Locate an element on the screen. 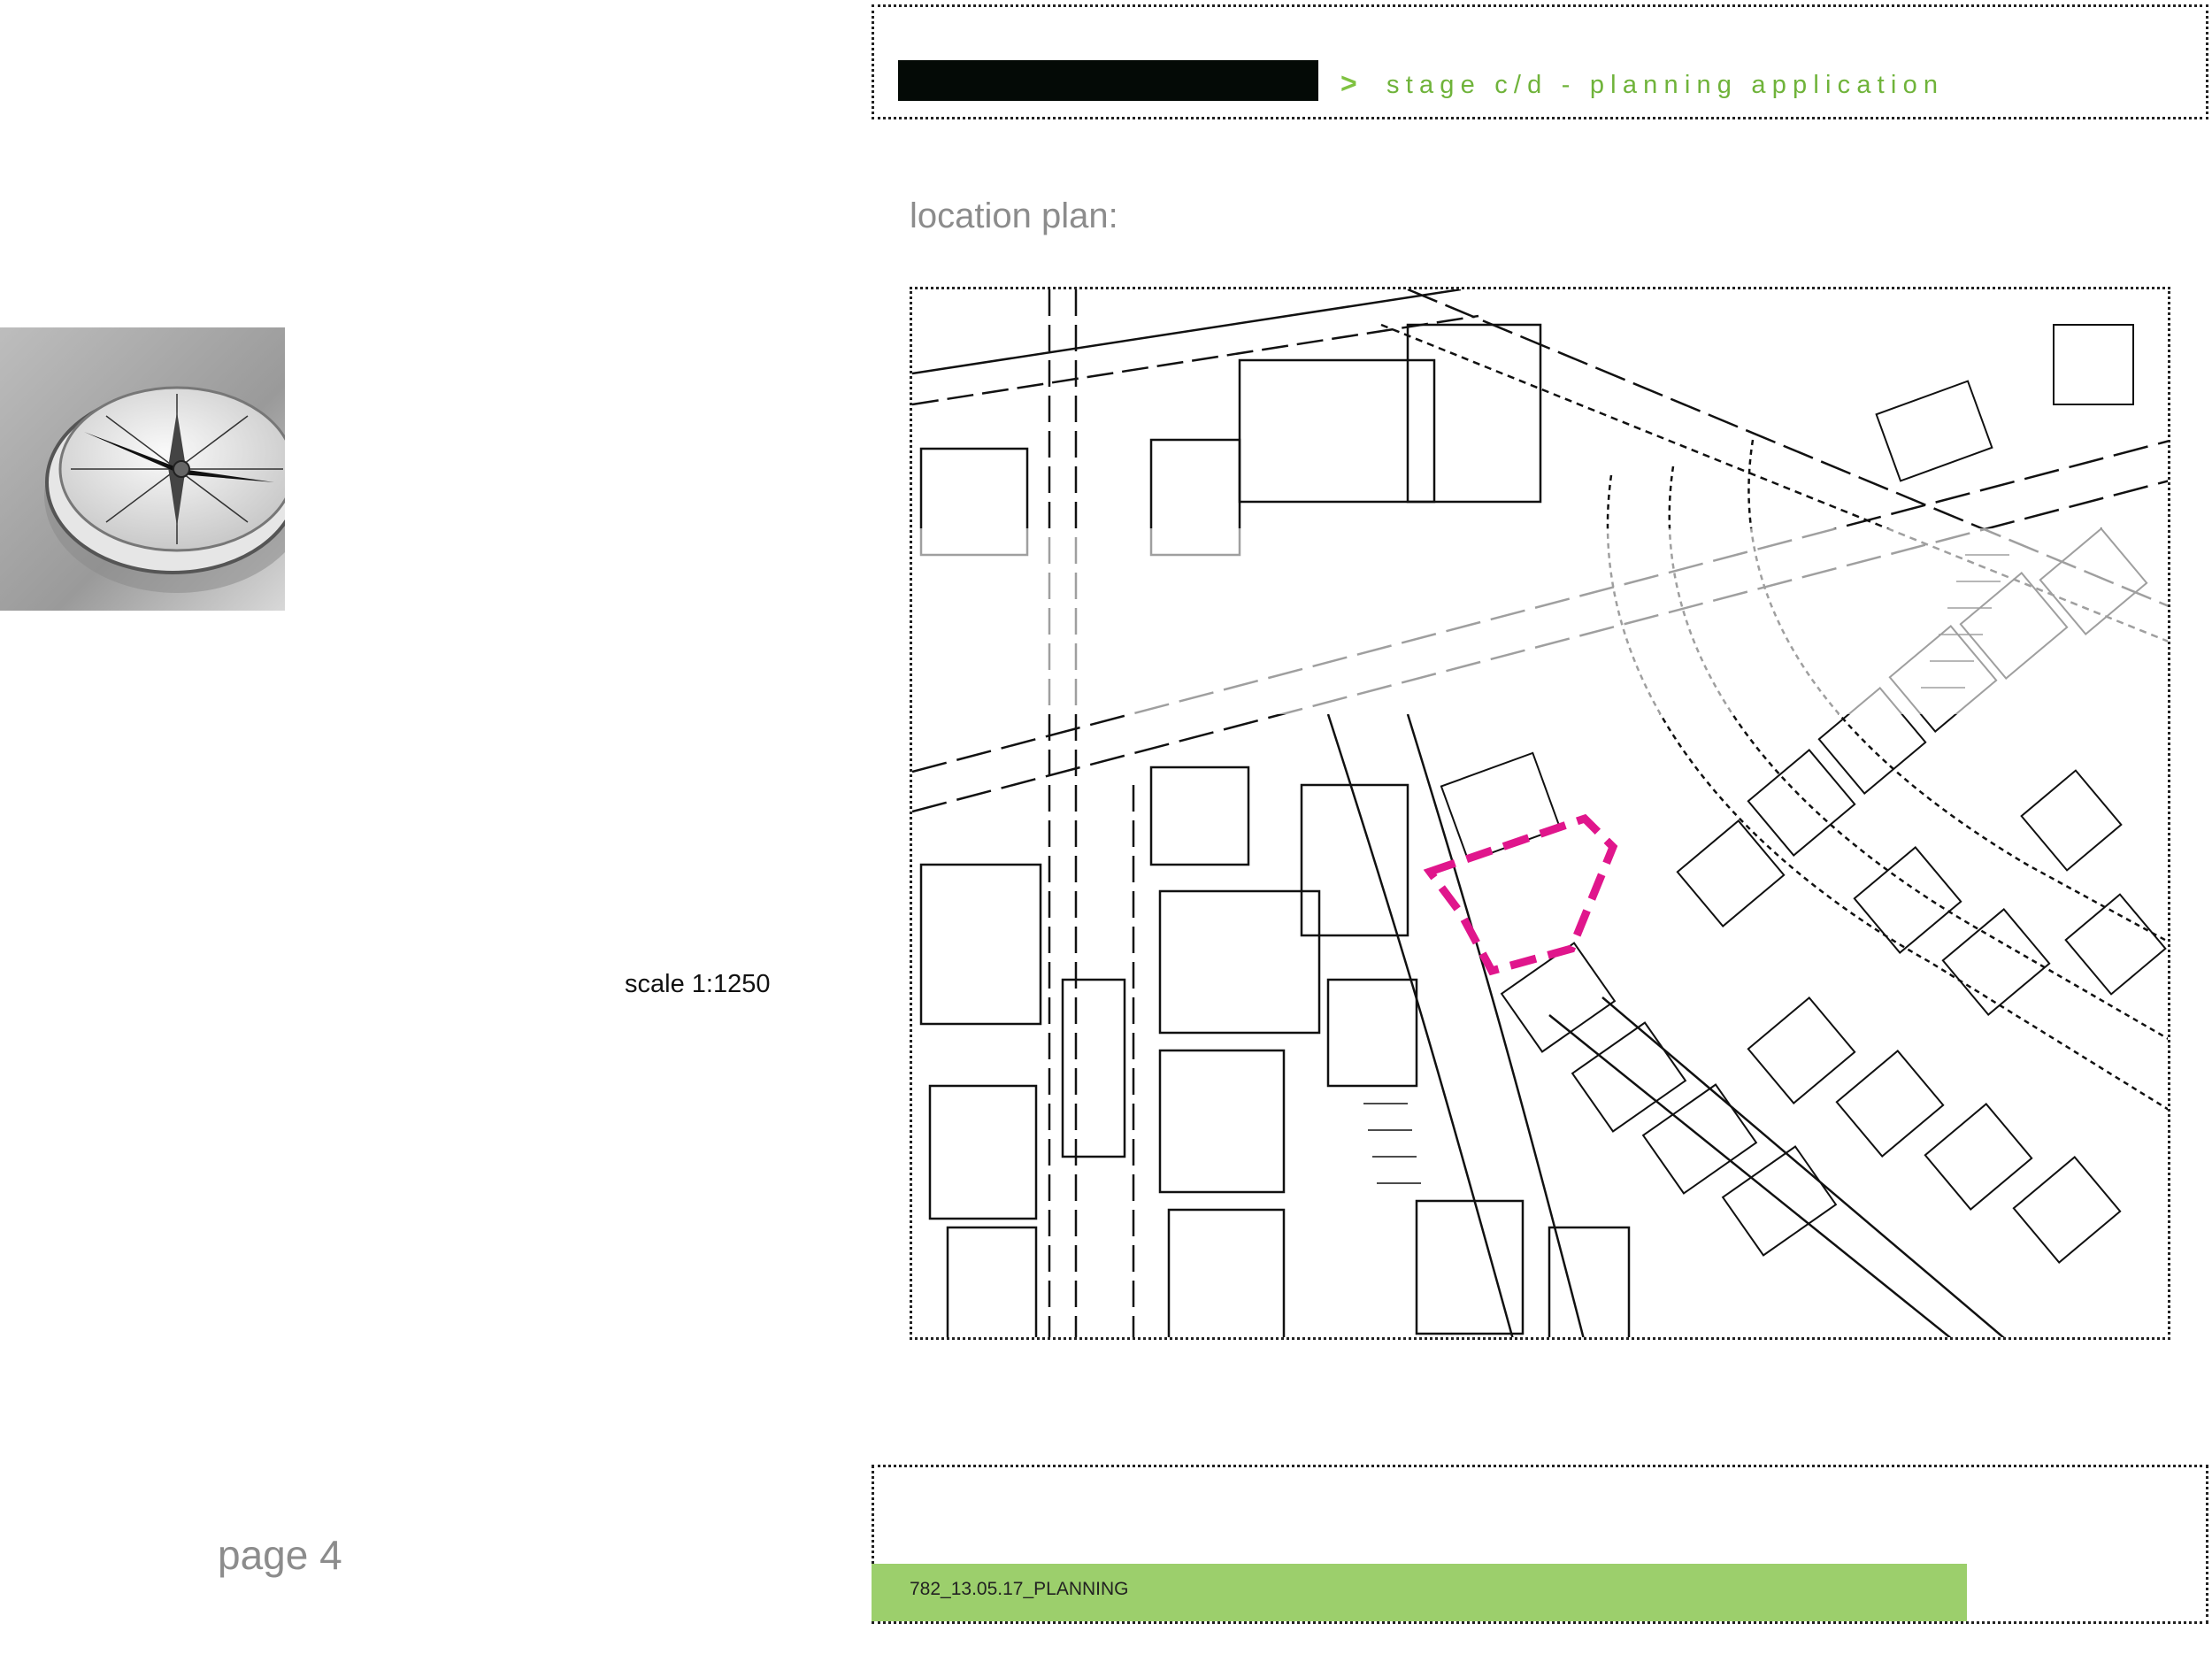 Image resolution: width=2212 pixels, height=1662 pixels. page-number: page 4 is located at coordinates (280, 1555).